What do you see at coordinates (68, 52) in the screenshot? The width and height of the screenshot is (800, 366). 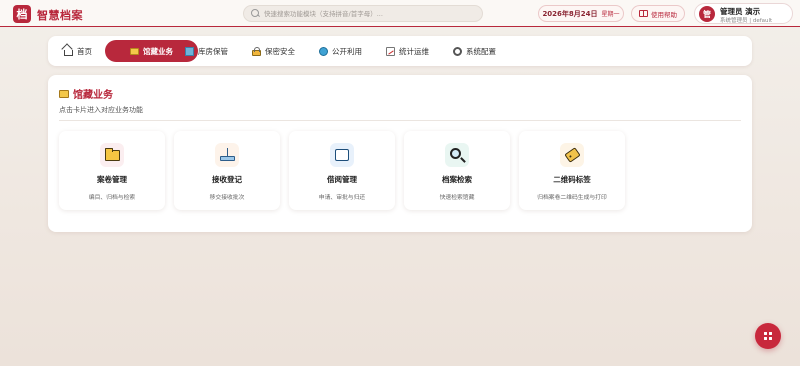 I see `home-icon` at bounding box center [68, 52].